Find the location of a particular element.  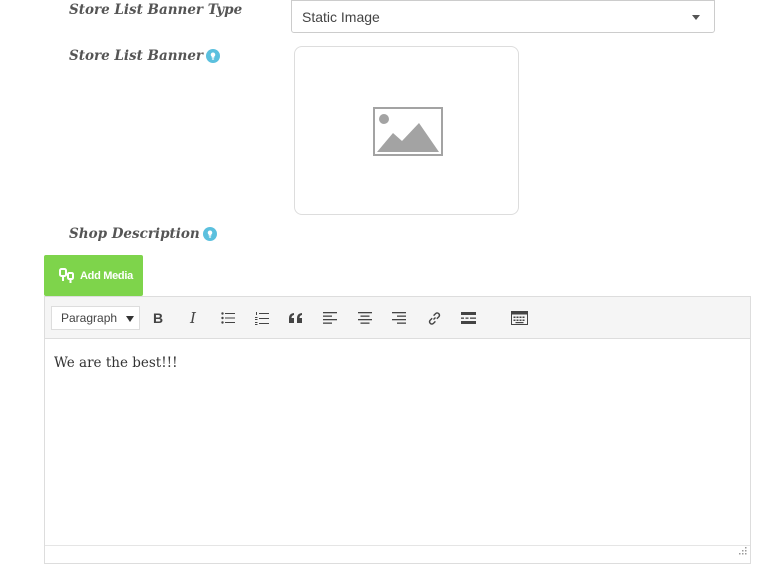

banner-type-select-value: Static Image is located at coordinates (341, 17).